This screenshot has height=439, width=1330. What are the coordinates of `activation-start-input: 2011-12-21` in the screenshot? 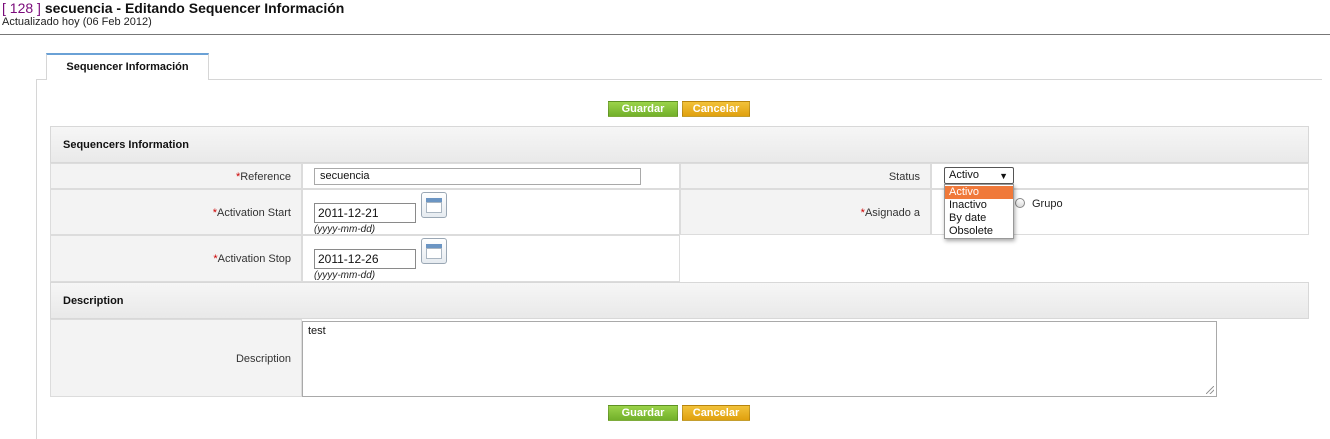 It's located at (365, 213).